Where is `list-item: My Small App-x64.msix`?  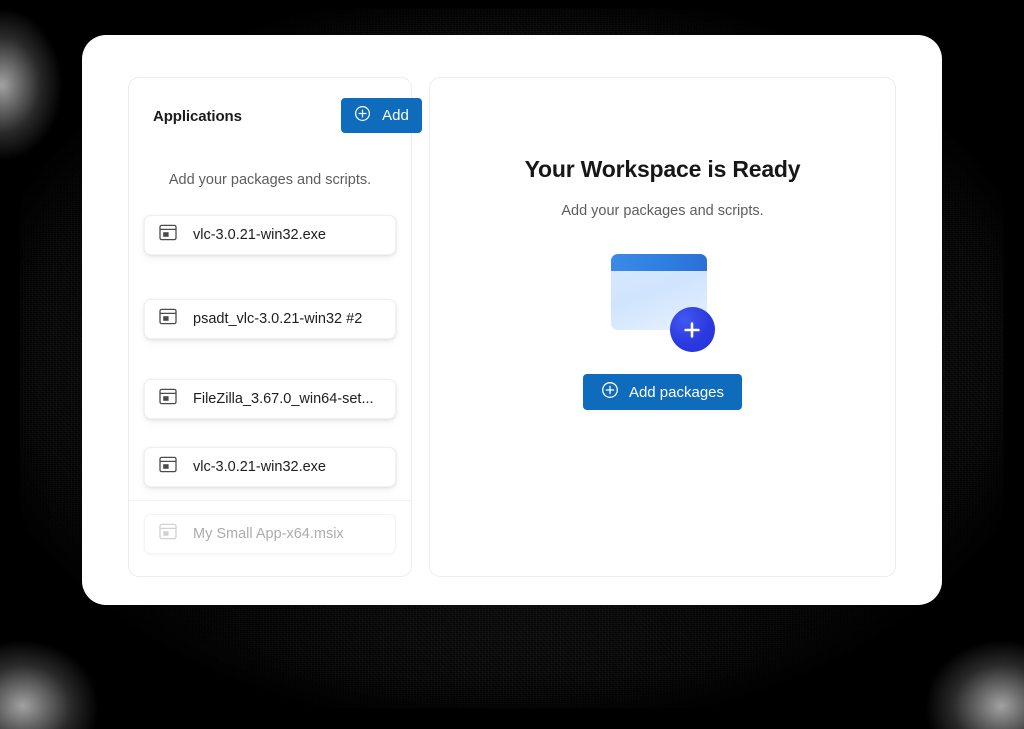
list-item: My Small App-x64.msix is located at coordinates (270, 533).